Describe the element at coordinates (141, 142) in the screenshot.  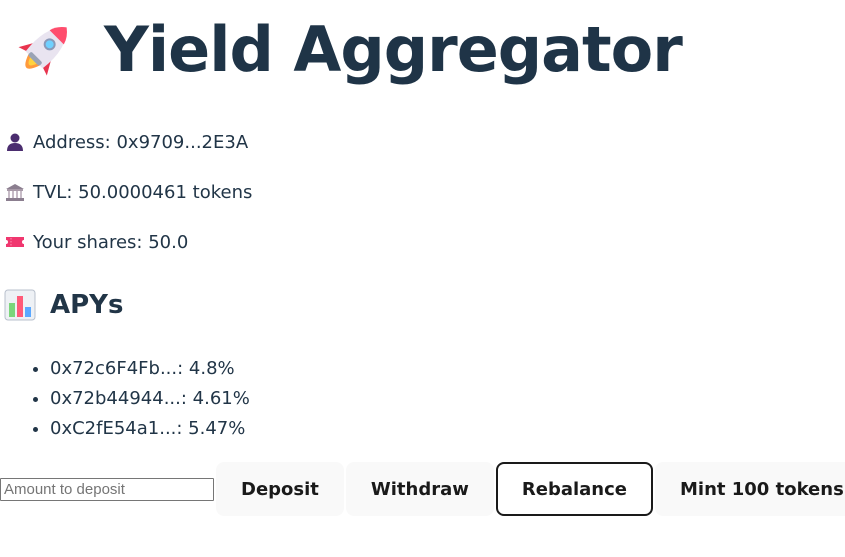
I see `address-text: Address: 0x9709...2E3A` at that location.